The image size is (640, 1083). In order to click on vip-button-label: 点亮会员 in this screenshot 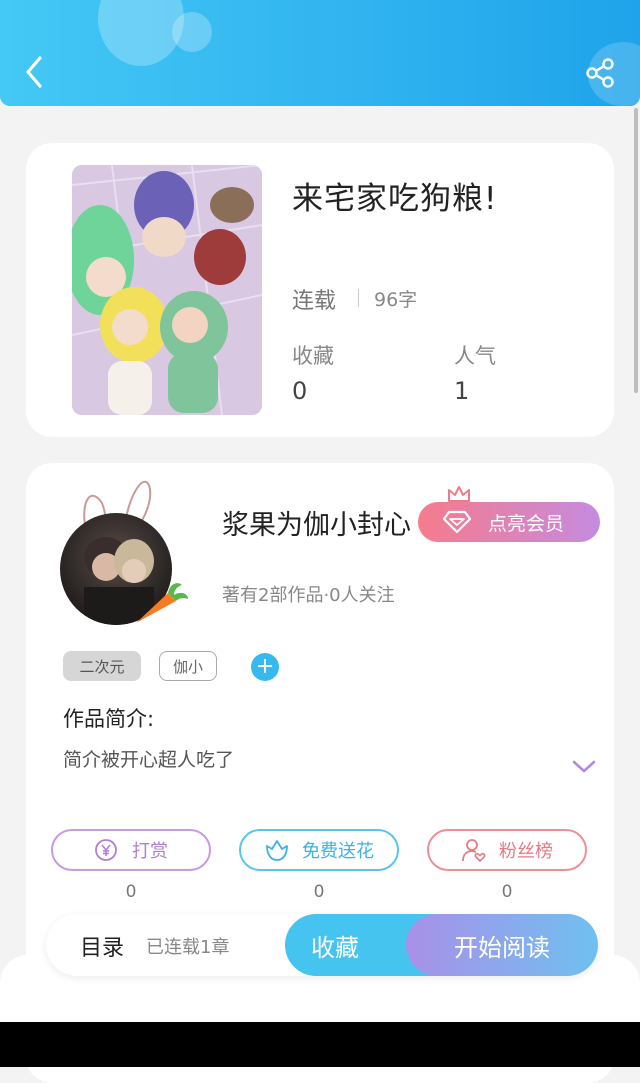, I will do `click(526, 523)`.